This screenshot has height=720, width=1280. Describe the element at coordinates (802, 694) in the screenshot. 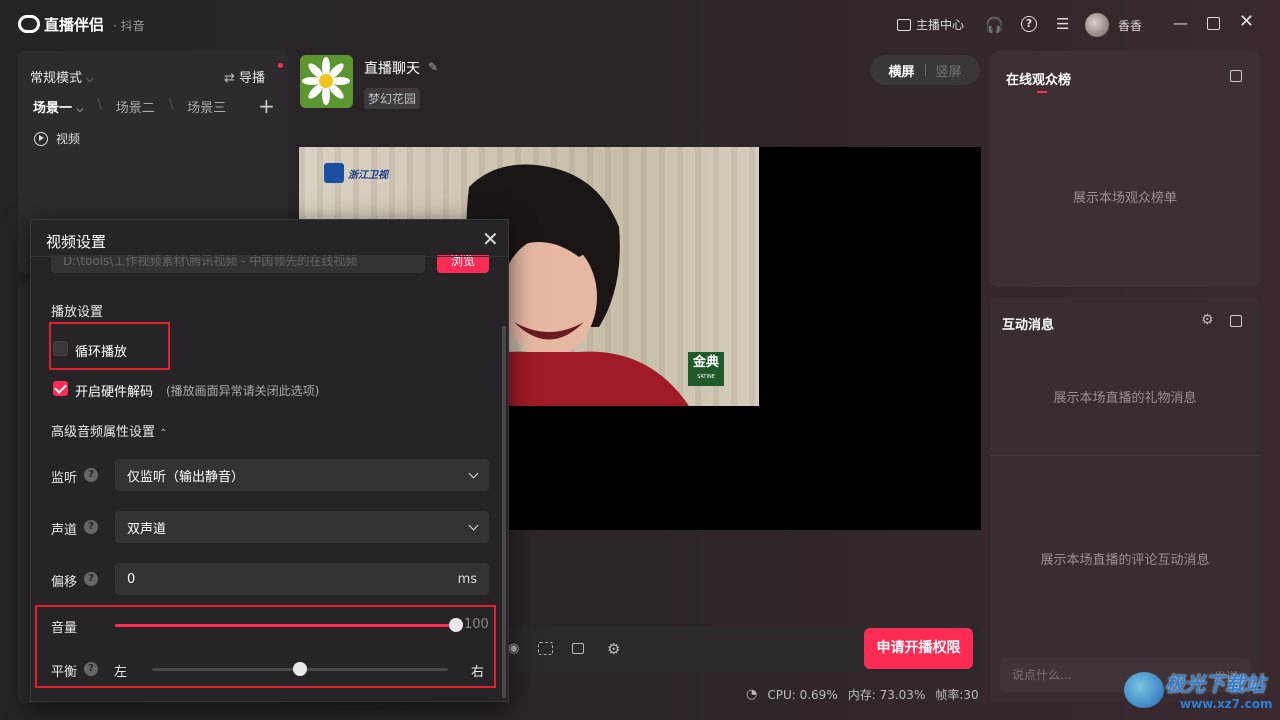

I see `cpu-status: CPU: 0.69%` at that location.